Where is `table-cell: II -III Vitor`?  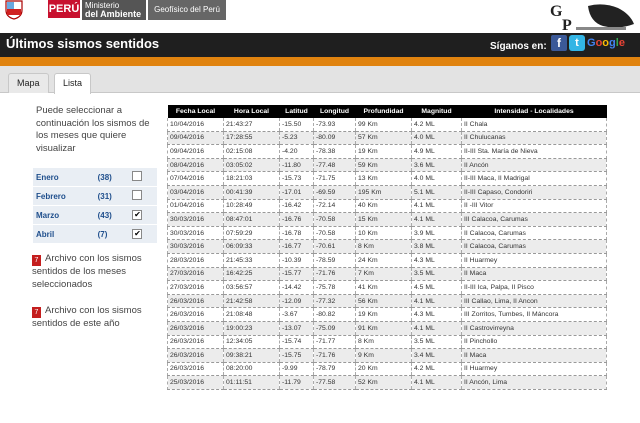
table-cell: II -III Vitor is located at coordinates (534, 206).